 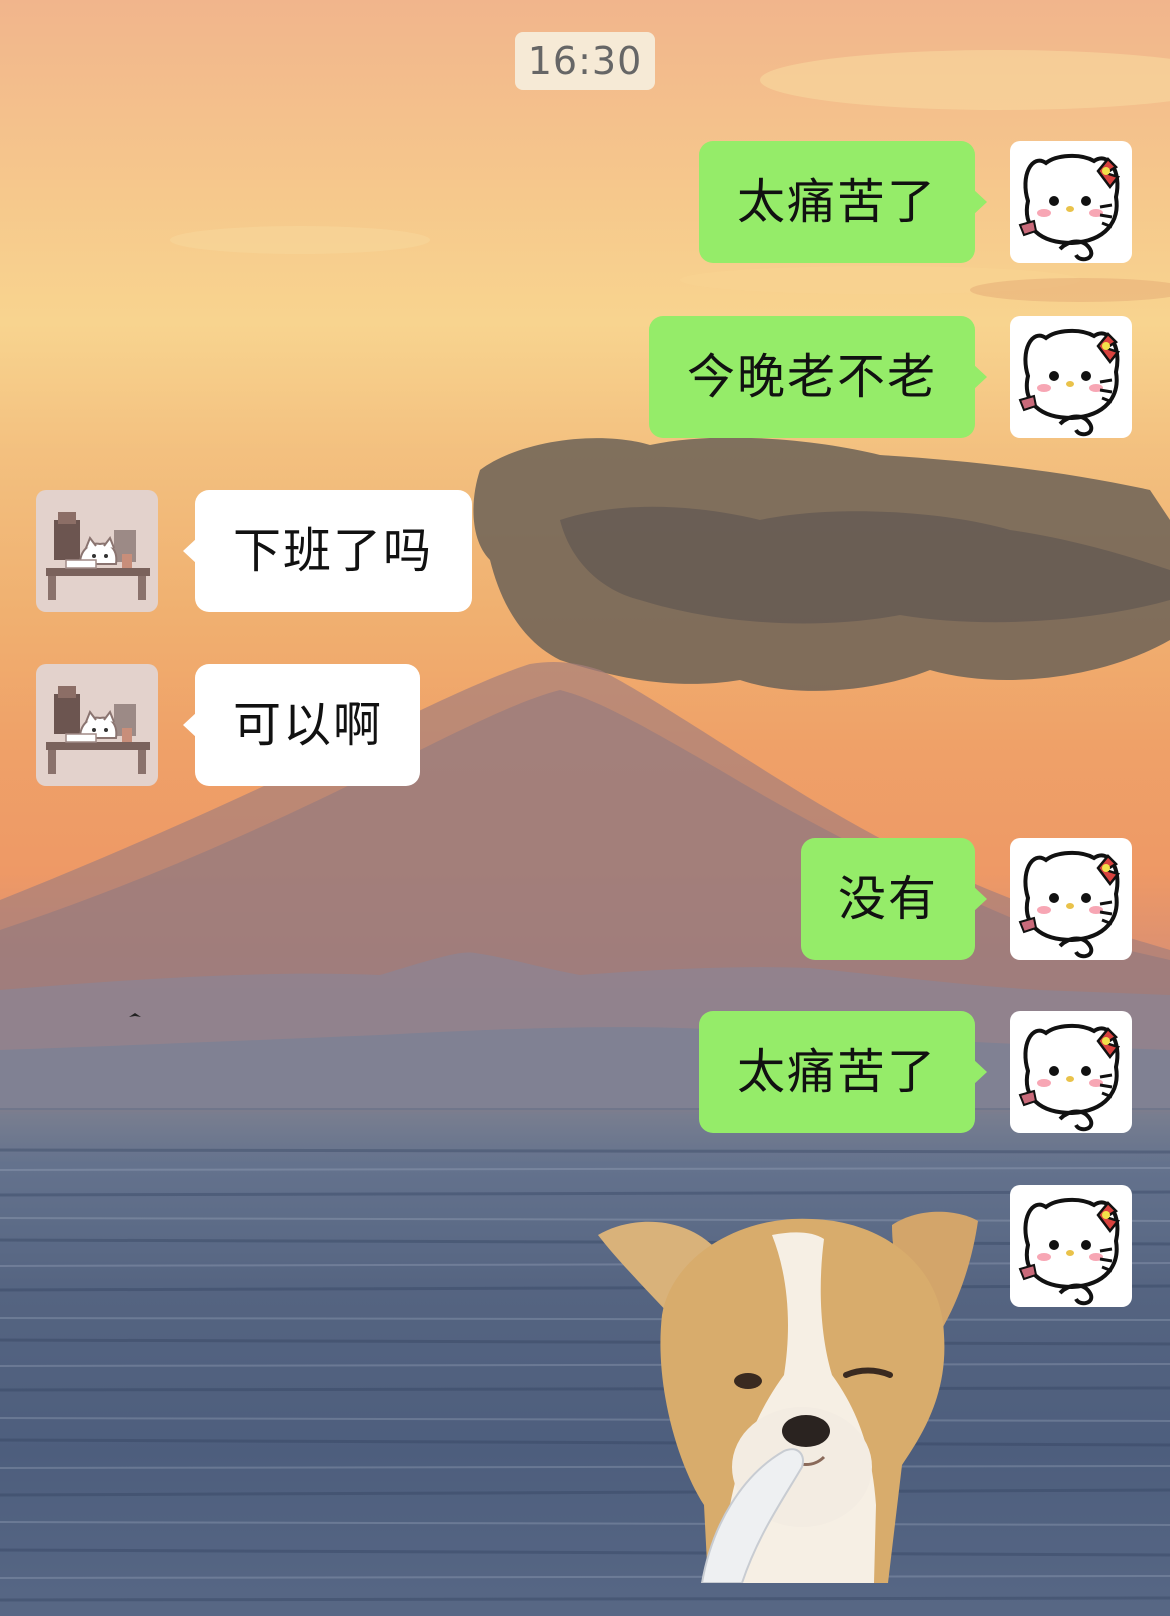 What do you see at coordinates (788, 1397) in the screenshot?
I see `winking-dog-icon` at bounding box center [788, 1397].